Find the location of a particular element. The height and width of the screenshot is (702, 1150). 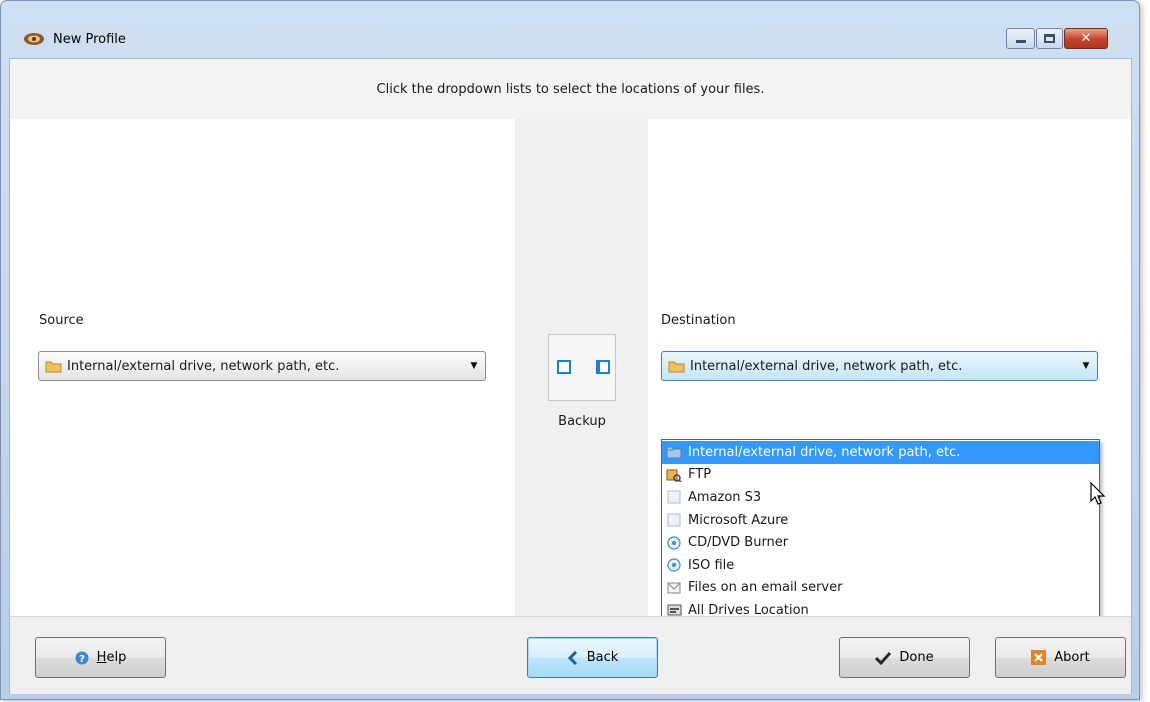

done-button-label: Done is located at coordinates (916, 657).